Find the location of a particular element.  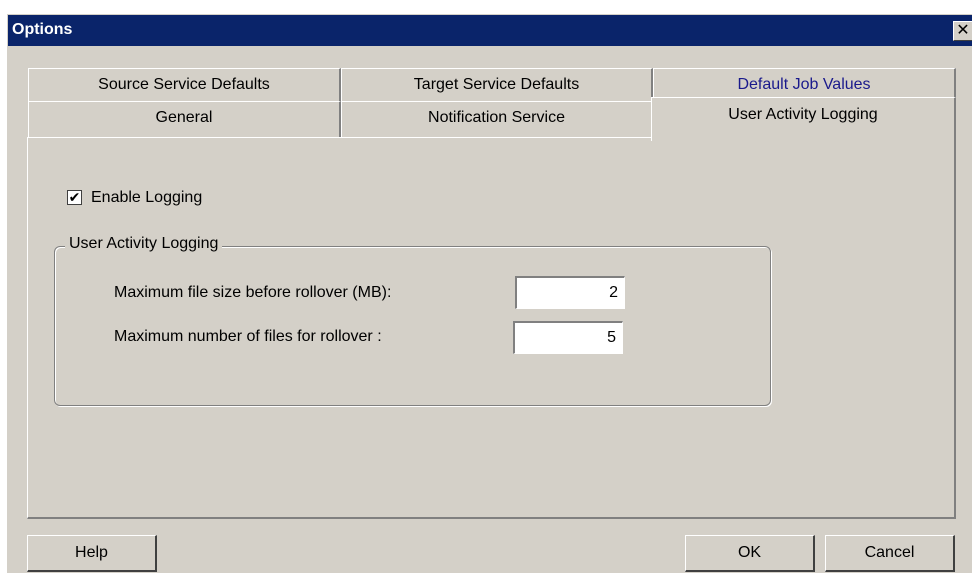

close-icon: ✕ is located at coordinates (963, 30).